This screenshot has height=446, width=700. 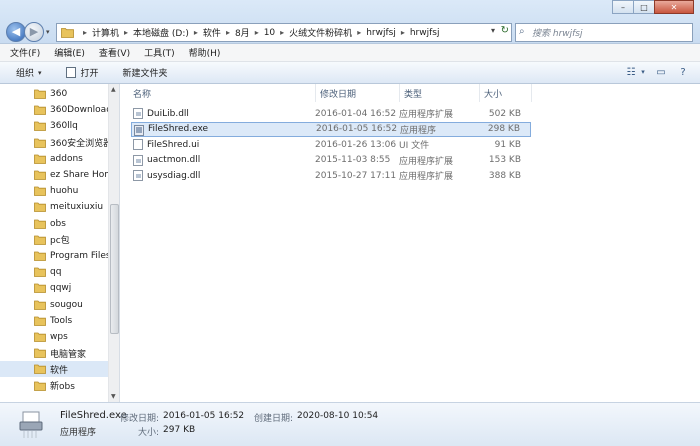 I want to click on back-arrow-icon: ◀, so click(x=16, y=32).